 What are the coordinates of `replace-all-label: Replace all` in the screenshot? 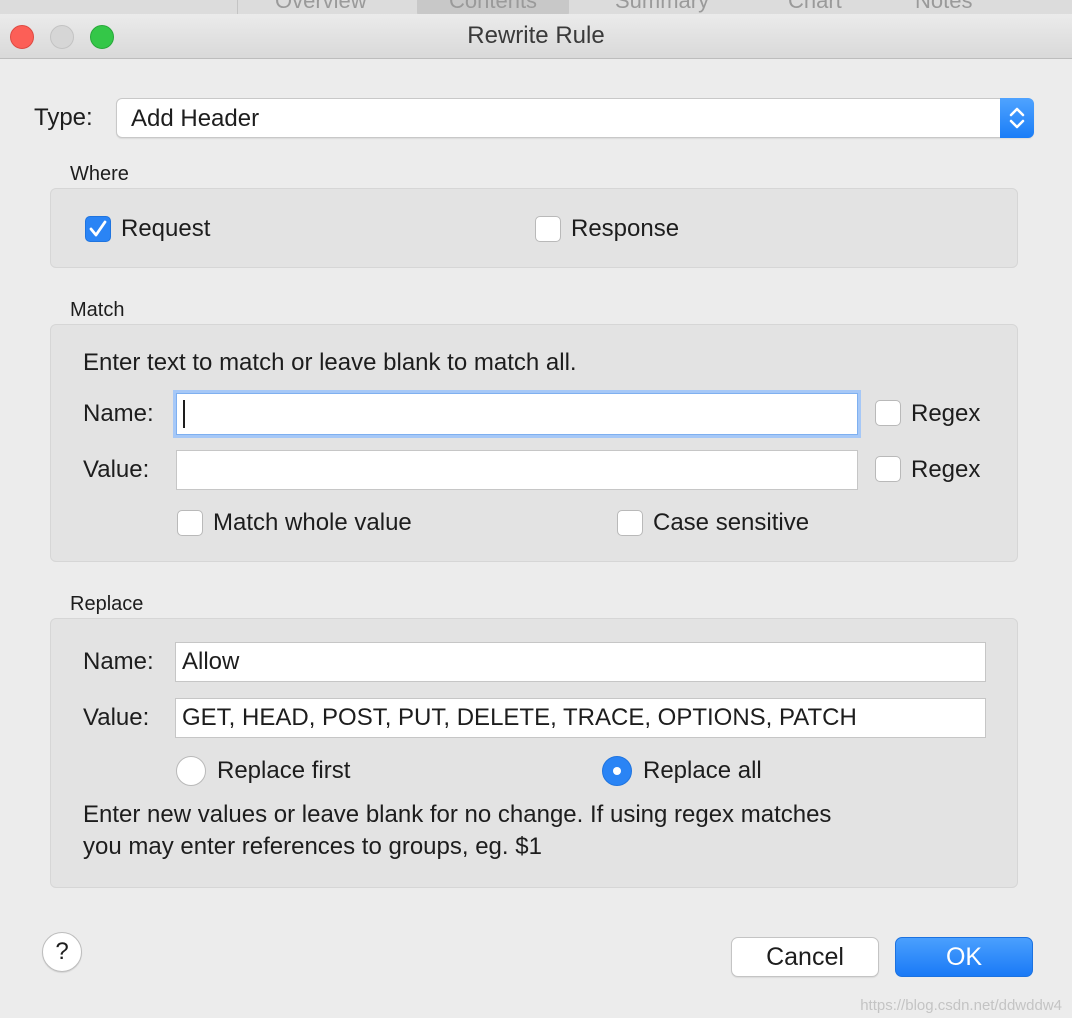 It's located at (702, 771).